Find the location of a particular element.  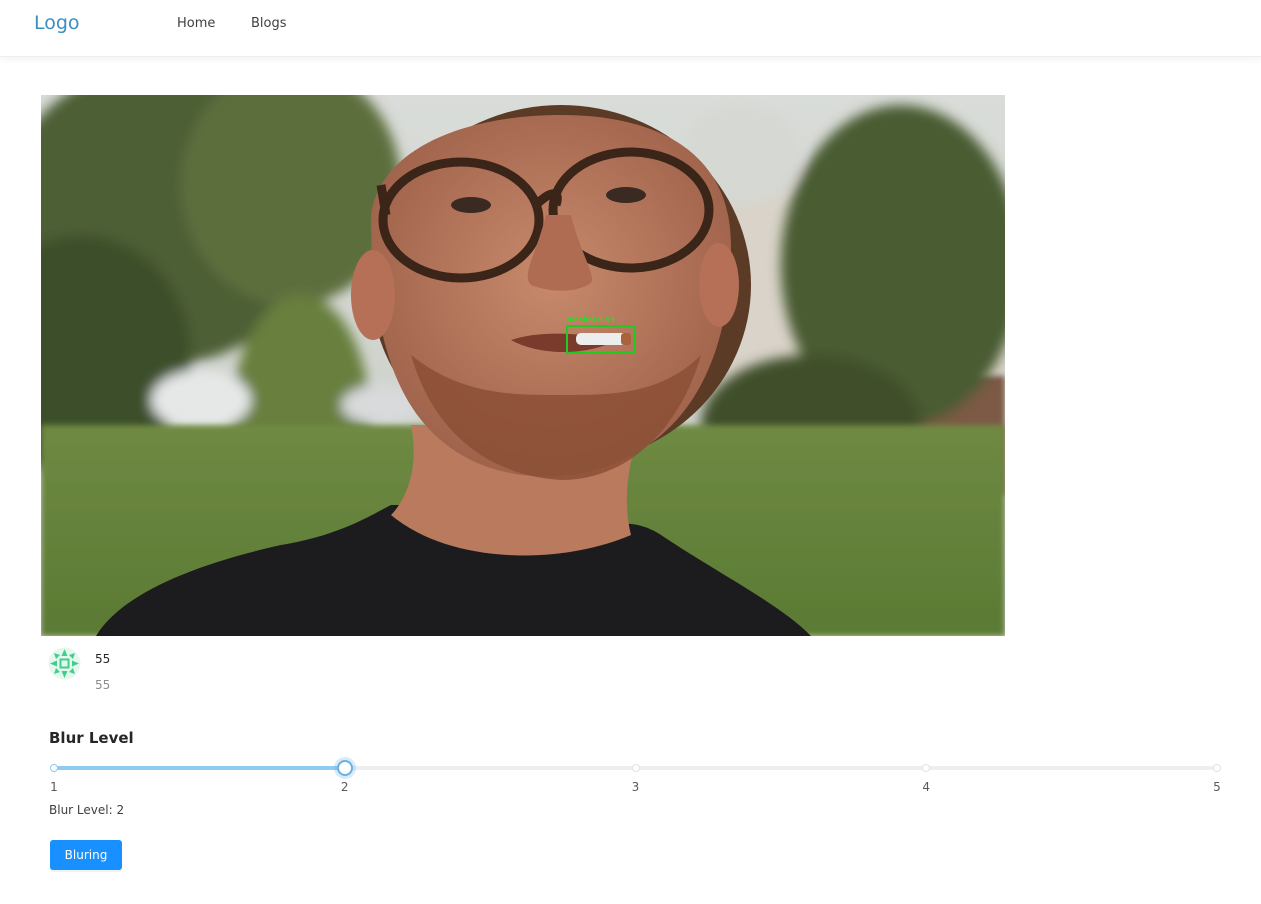

item-title: 55 is located at coordinates (103, 659).